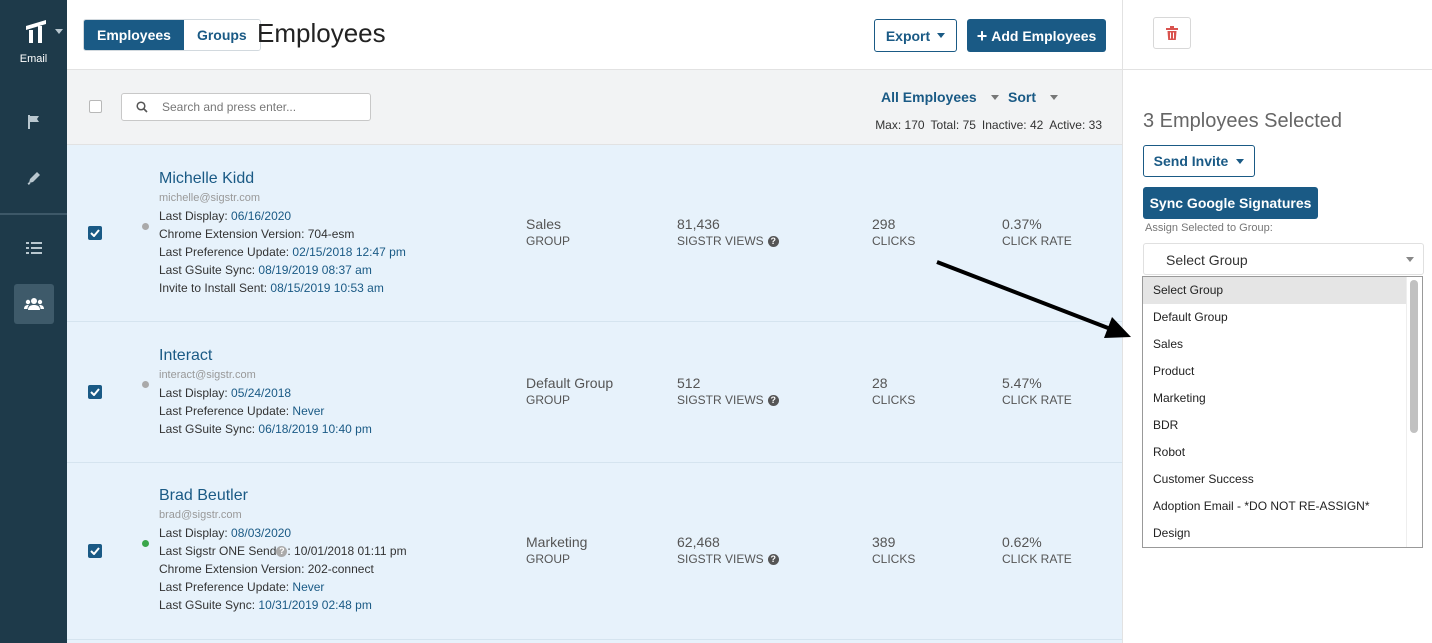 This screenshot has height=643, width=1432. What do you see at coordinates (1275, 290) in the screenshot?
I see `option-select-group: Select Group` at bounding box center [1275, 290].